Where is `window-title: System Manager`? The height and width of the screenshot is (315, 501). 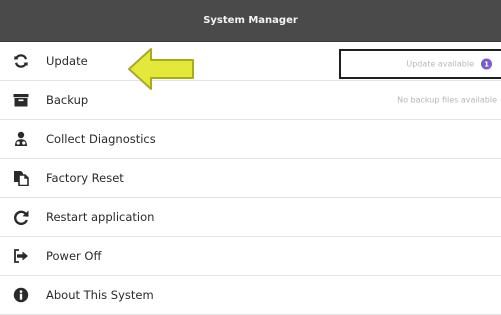
window-title: System Manager is located at coordinates (250, 20).